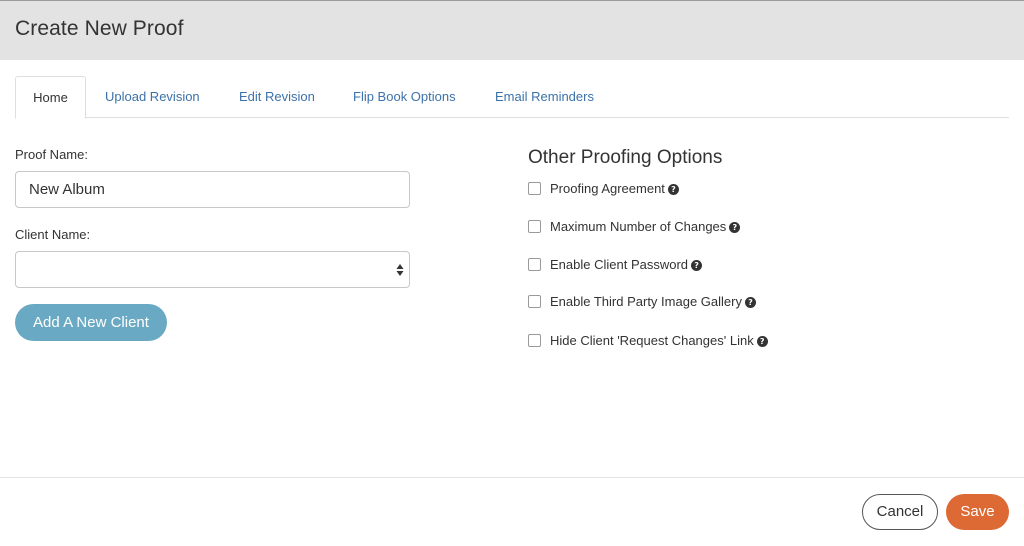 The width and height of the screenshot is (1024, 546). What do you see at coordinates (277, 97) in the screenshot?
I see `tab-edit-revision: Edit Revision` at bounding box center [277, 97].